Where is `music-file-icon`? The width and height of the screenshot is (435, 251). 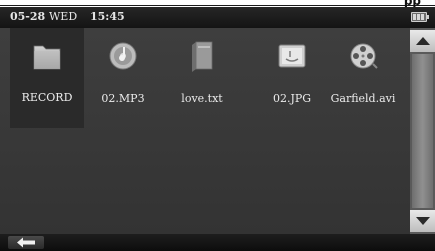
music-file-icon is located at coordinates (123, 56).